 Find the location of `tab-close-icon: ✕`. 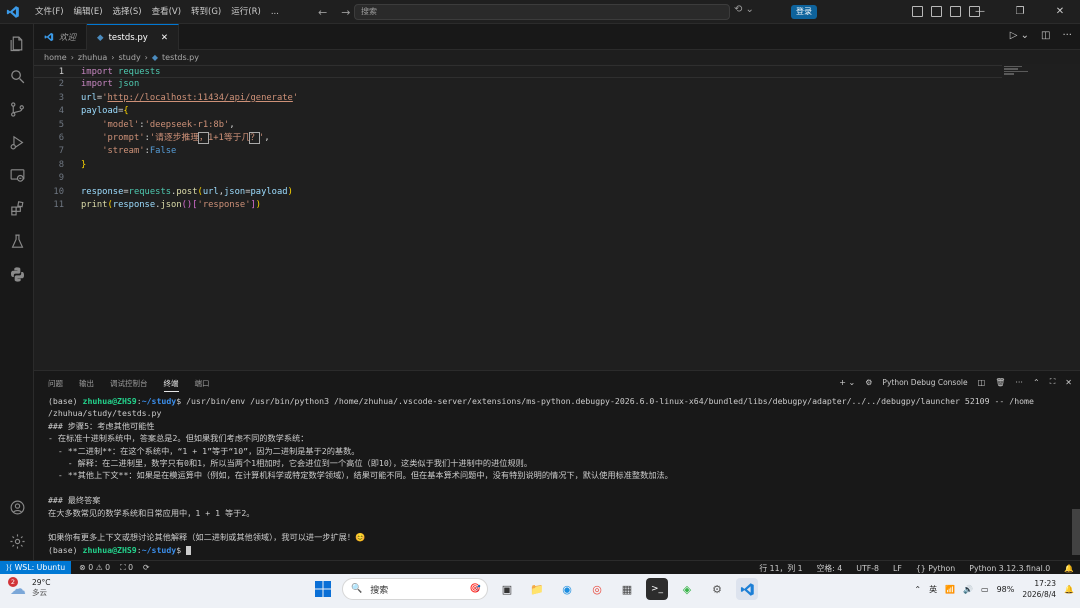

tab-close-icon: ✕ is located at coordinates (164, 38).